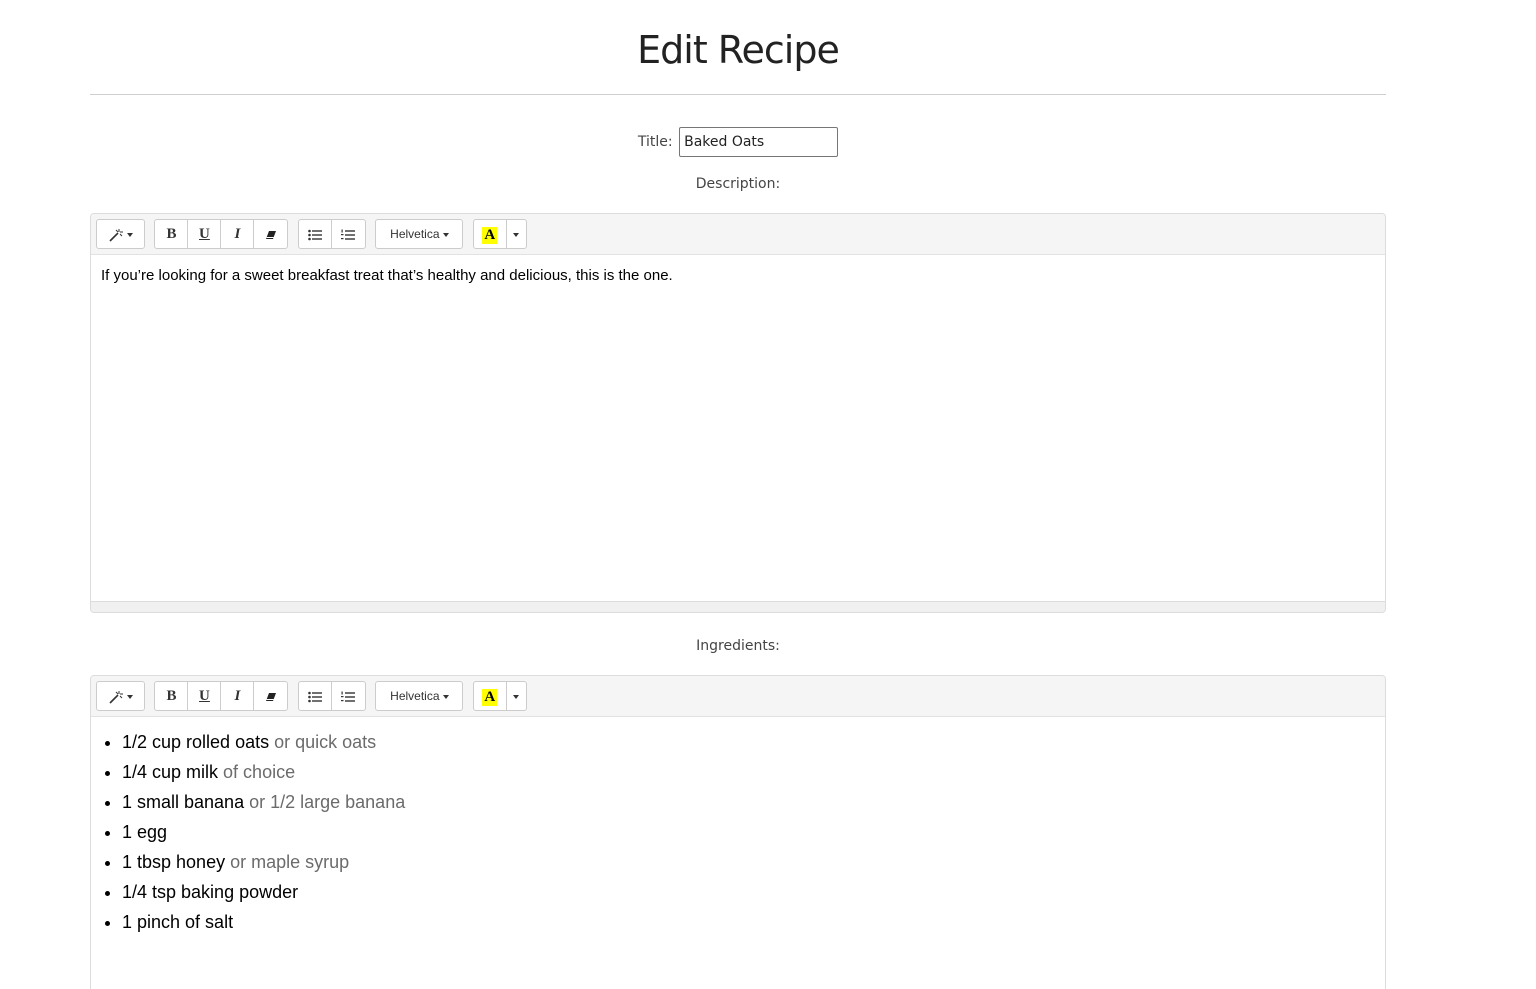 The image size is (1536, 989). I want to click on title-input, so click(759, 142).